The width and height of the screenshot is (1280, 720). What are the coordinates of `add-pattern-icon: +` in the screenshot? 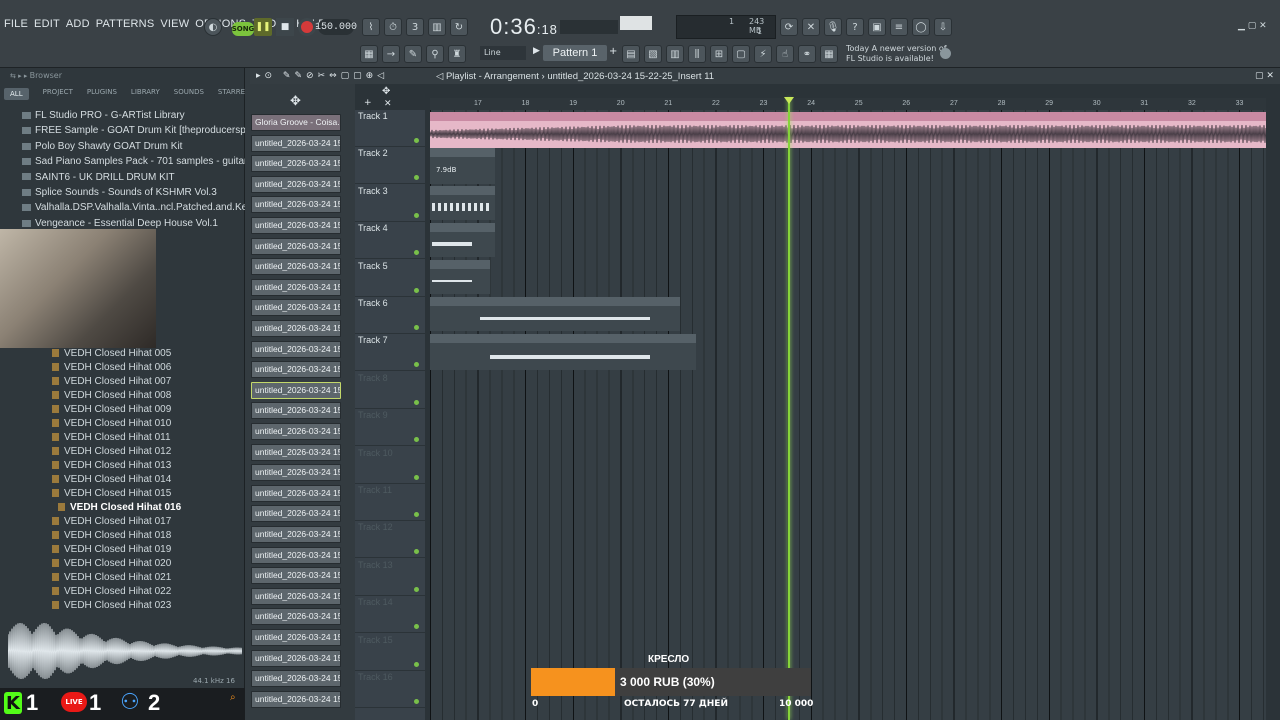 It's located at (613, 51).